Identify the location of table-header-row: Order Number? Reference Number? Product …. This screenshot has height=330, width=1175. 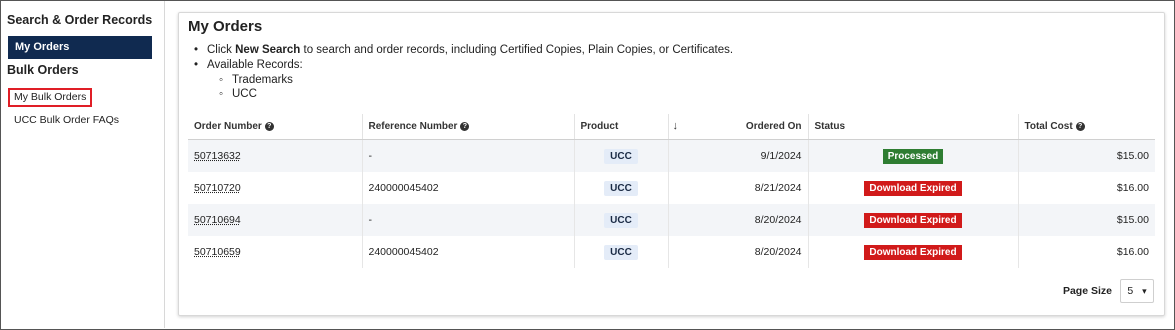
(671, 127).